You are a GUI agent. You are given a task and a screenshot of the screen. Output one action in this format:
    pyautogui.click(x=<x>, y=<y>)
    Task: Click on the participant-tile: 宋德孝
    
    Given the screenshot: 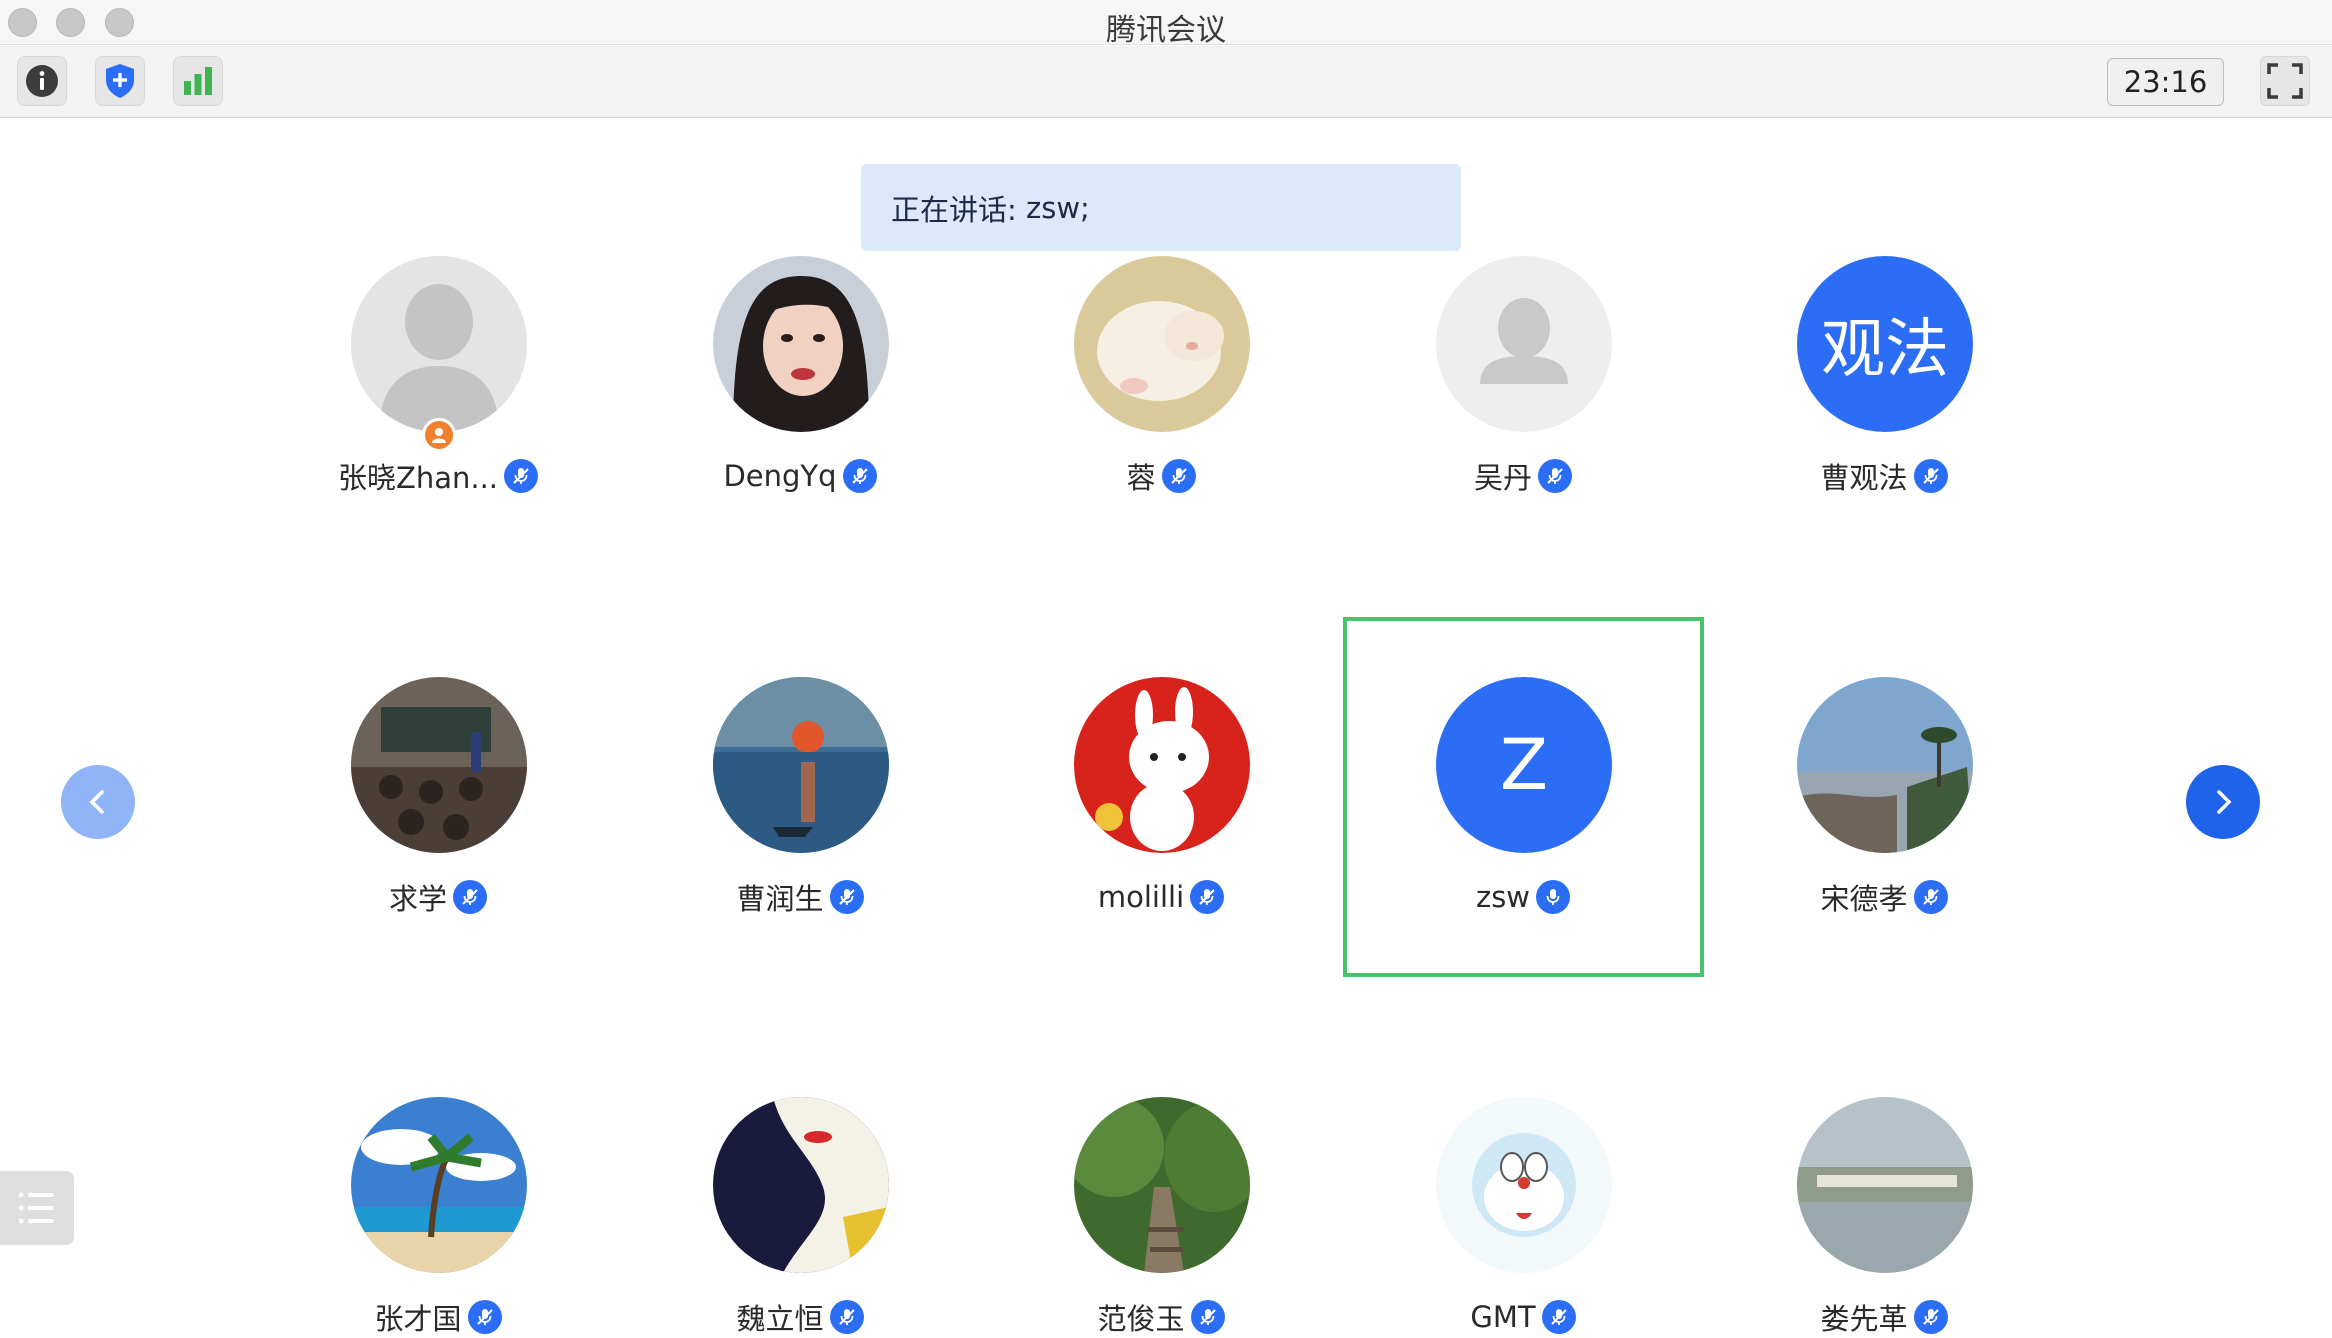 What is the action you would take?
    pyautogui.click(x=1884, y=827)
    